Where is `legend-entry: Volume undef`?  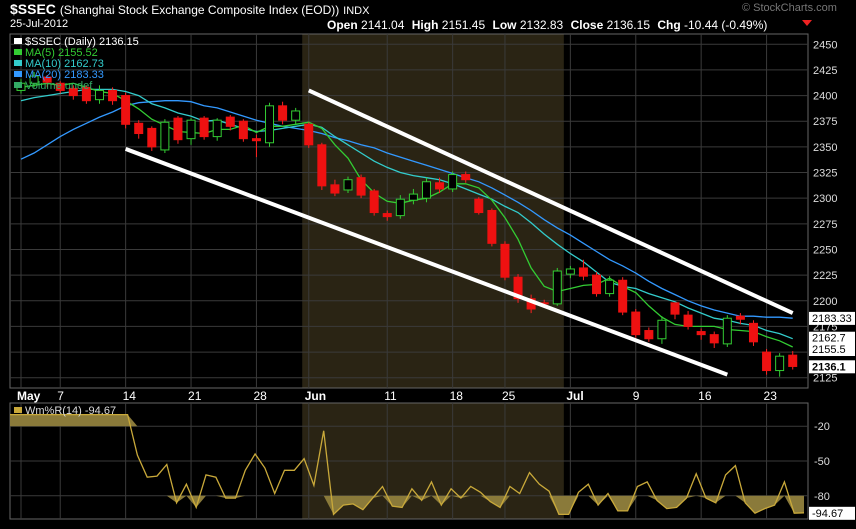
legend-entry: Volume undef is located at coordinates (59, 86).